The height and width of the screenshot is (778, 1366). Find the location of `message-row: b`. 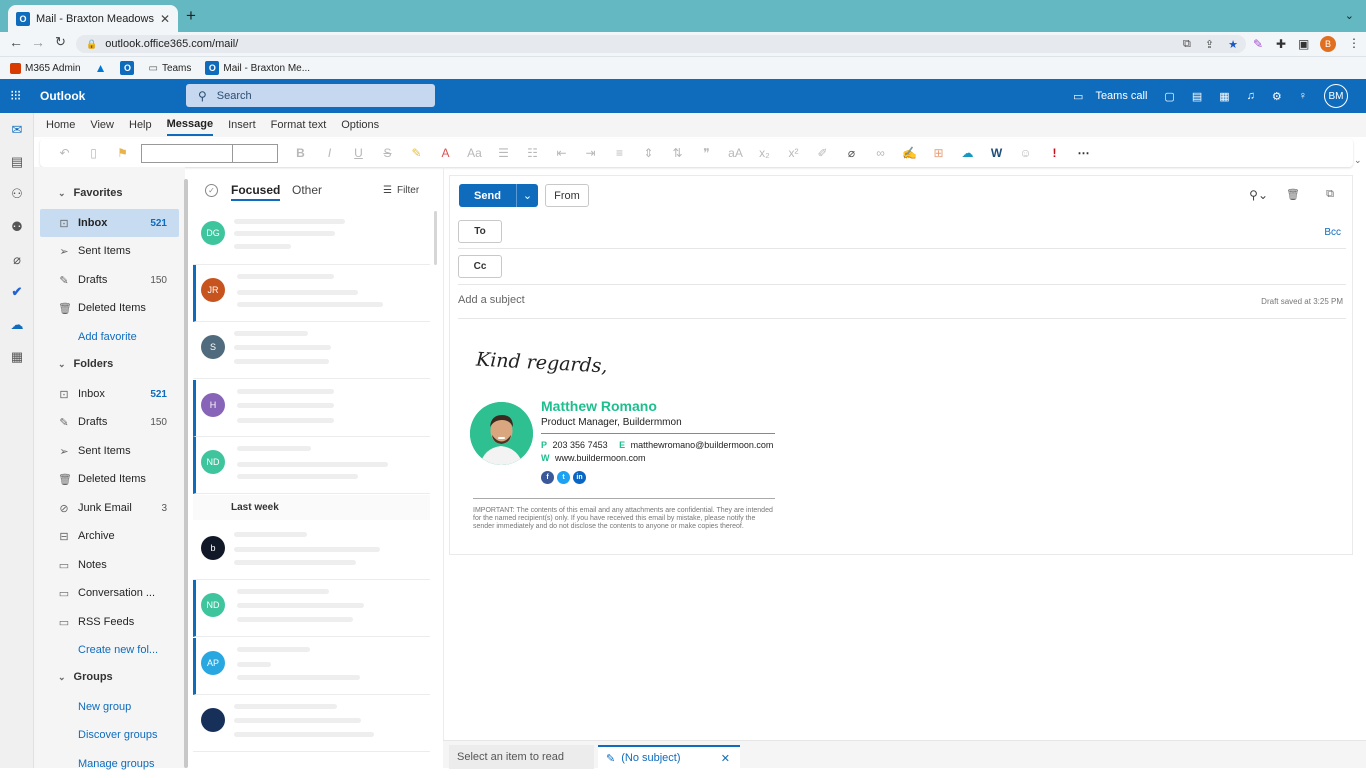

message-row: b is located at coordinates (311, 551).